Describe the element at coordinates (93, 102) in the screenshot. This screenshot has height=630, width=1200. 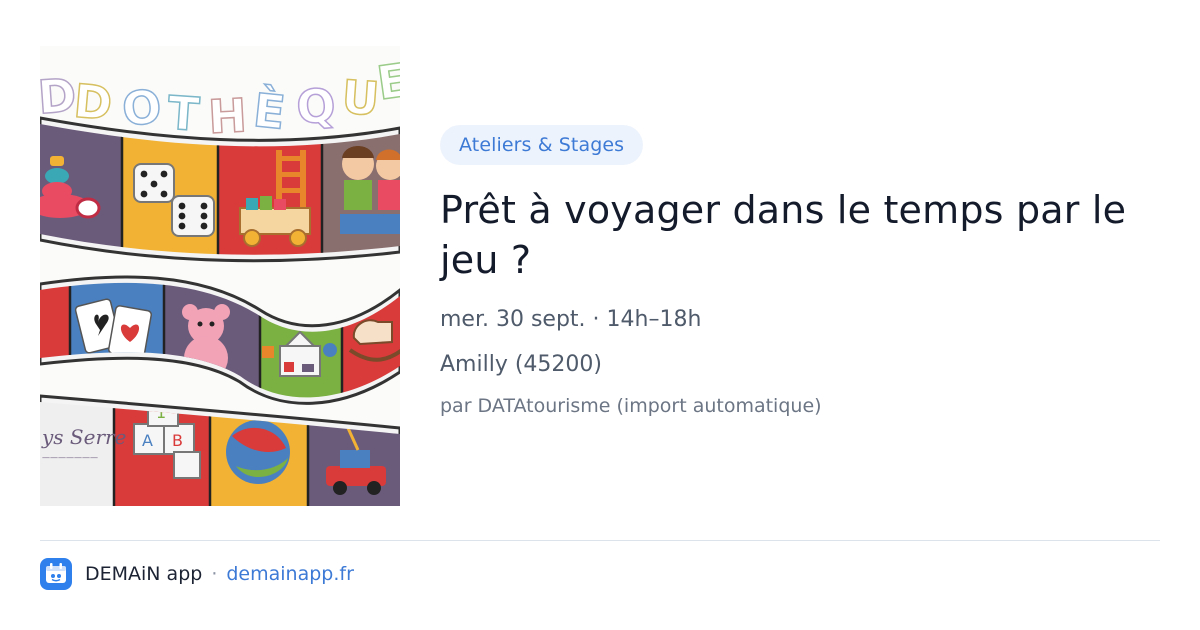
I see `svg-text: D` at that location.